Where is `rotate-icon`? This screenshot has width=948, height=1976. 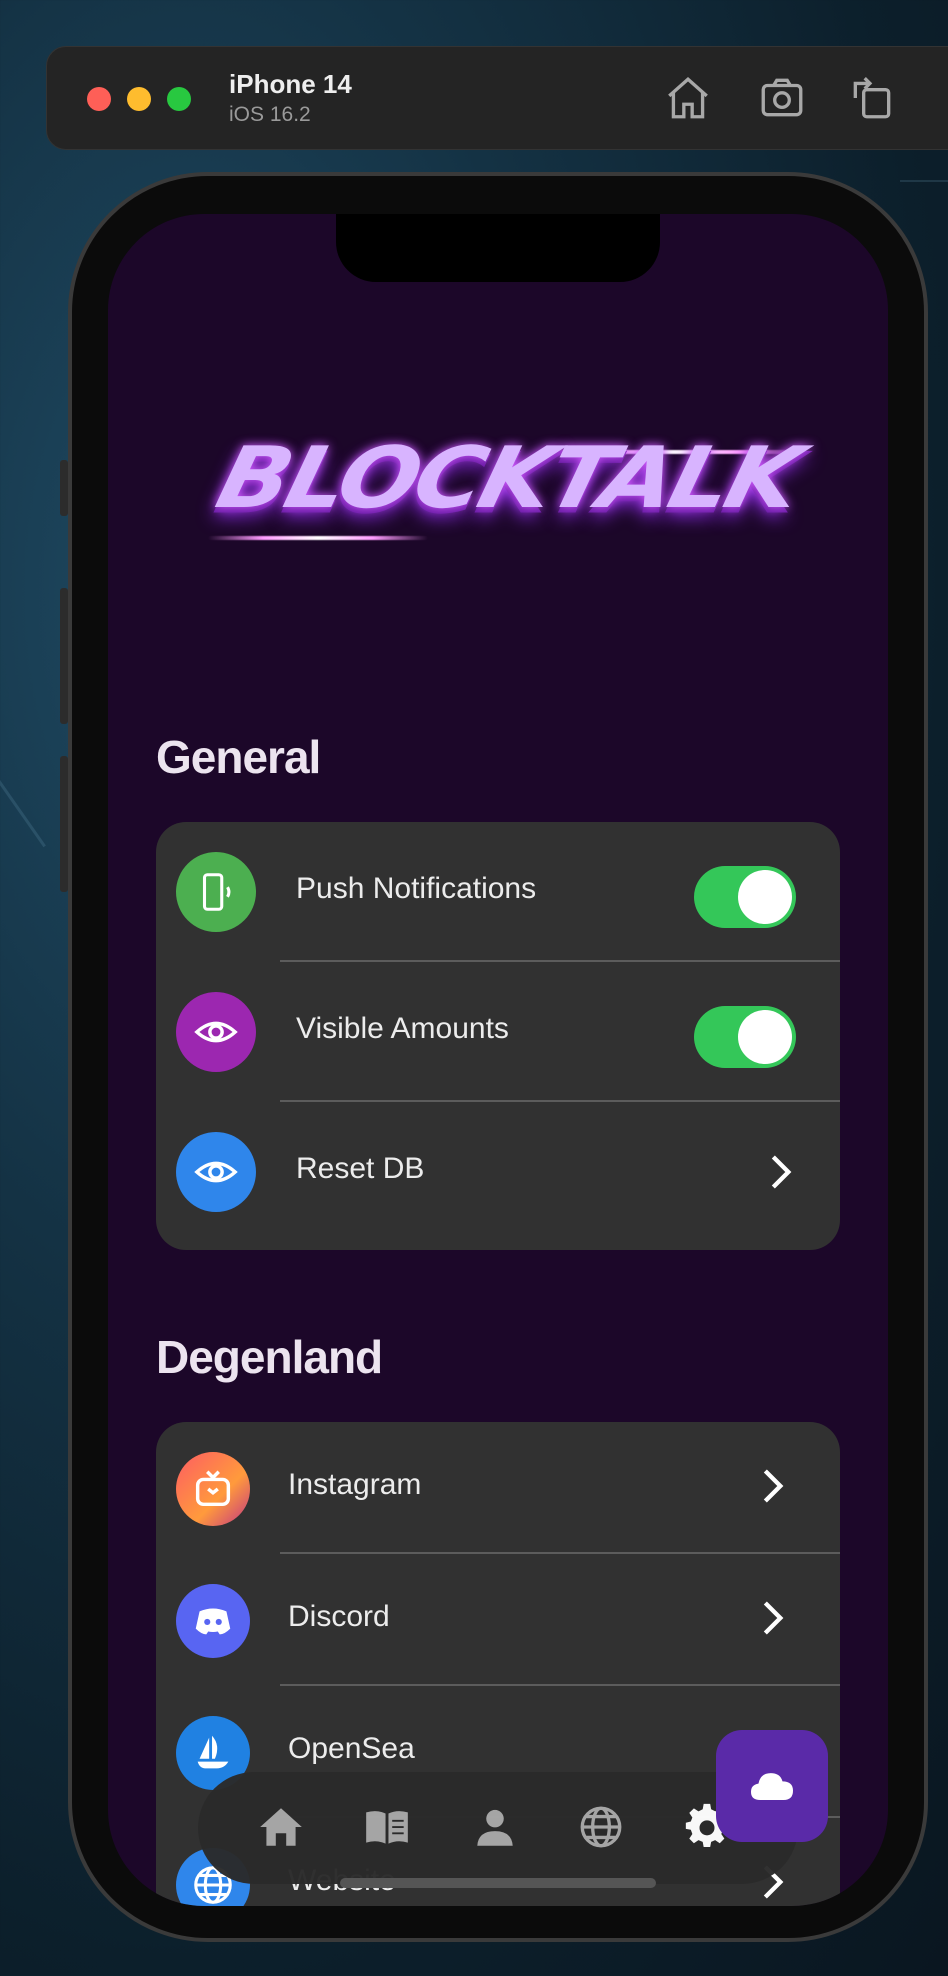
rotate-icon is located at coordinates (872, 98).